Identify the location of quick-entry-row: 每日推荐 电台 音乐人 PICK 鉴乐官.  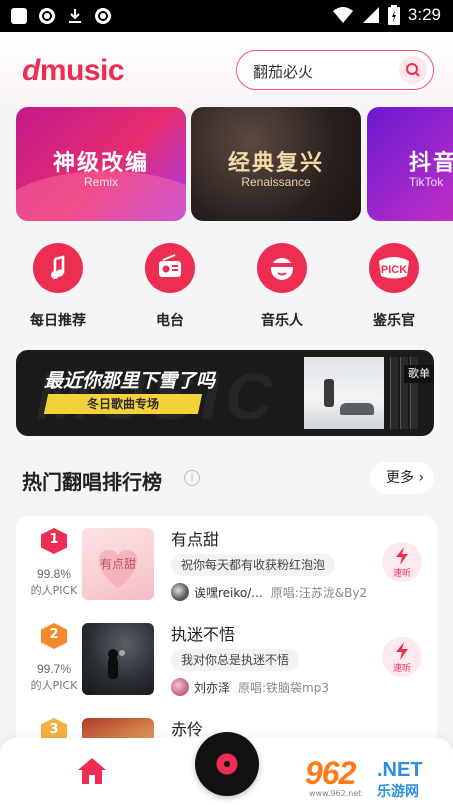
(226, 289).